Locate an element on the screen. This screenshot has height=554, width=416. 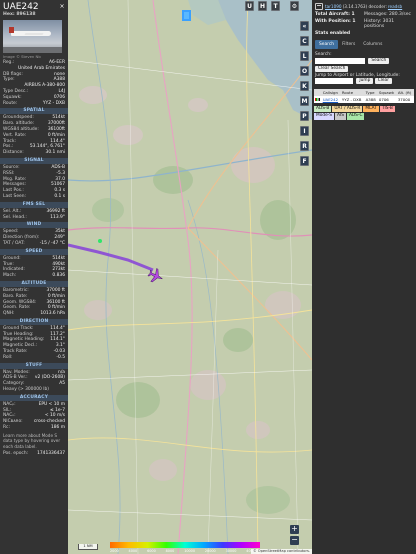
detail-label: Heavy (> 300000 lb) is located at coordinates (26, 390).